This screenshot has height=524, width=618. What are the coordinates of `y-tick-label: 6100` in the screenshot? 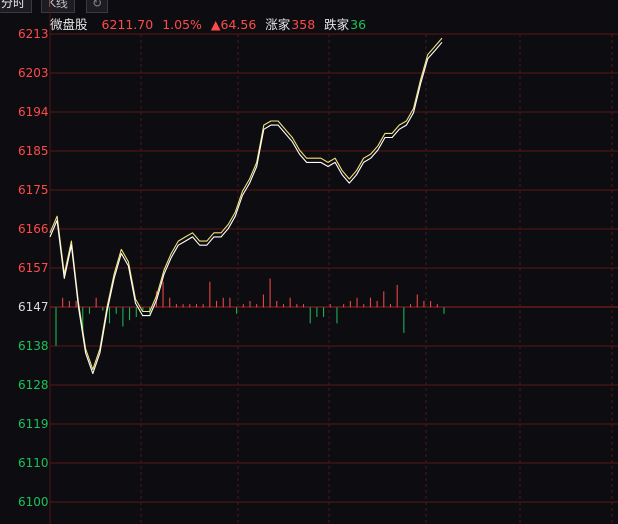 It's located at (33, 502).